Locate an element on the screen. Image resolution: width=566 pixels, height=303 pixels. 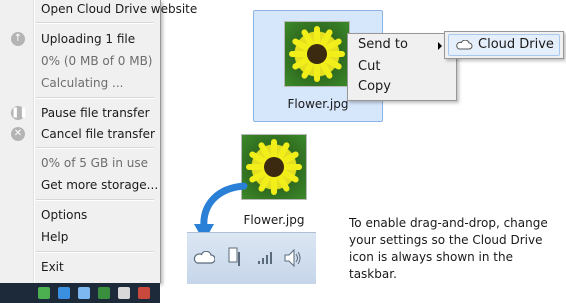
send-to-submenu: Cloud Drive is located at coordinates (504, 45).